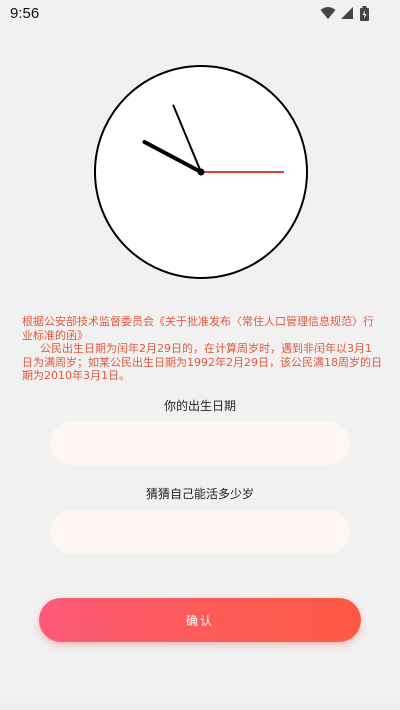 Image resolution: width=400 pixels, height=710 pixels. What do you see at coordinates (198, 328) in the screenshot?
I see `notice-title: 根据公安部技术监督委员会《关于批准发布〈常住人口管理信息规范〉行业标准的函》` at bounding box center [198, 328].